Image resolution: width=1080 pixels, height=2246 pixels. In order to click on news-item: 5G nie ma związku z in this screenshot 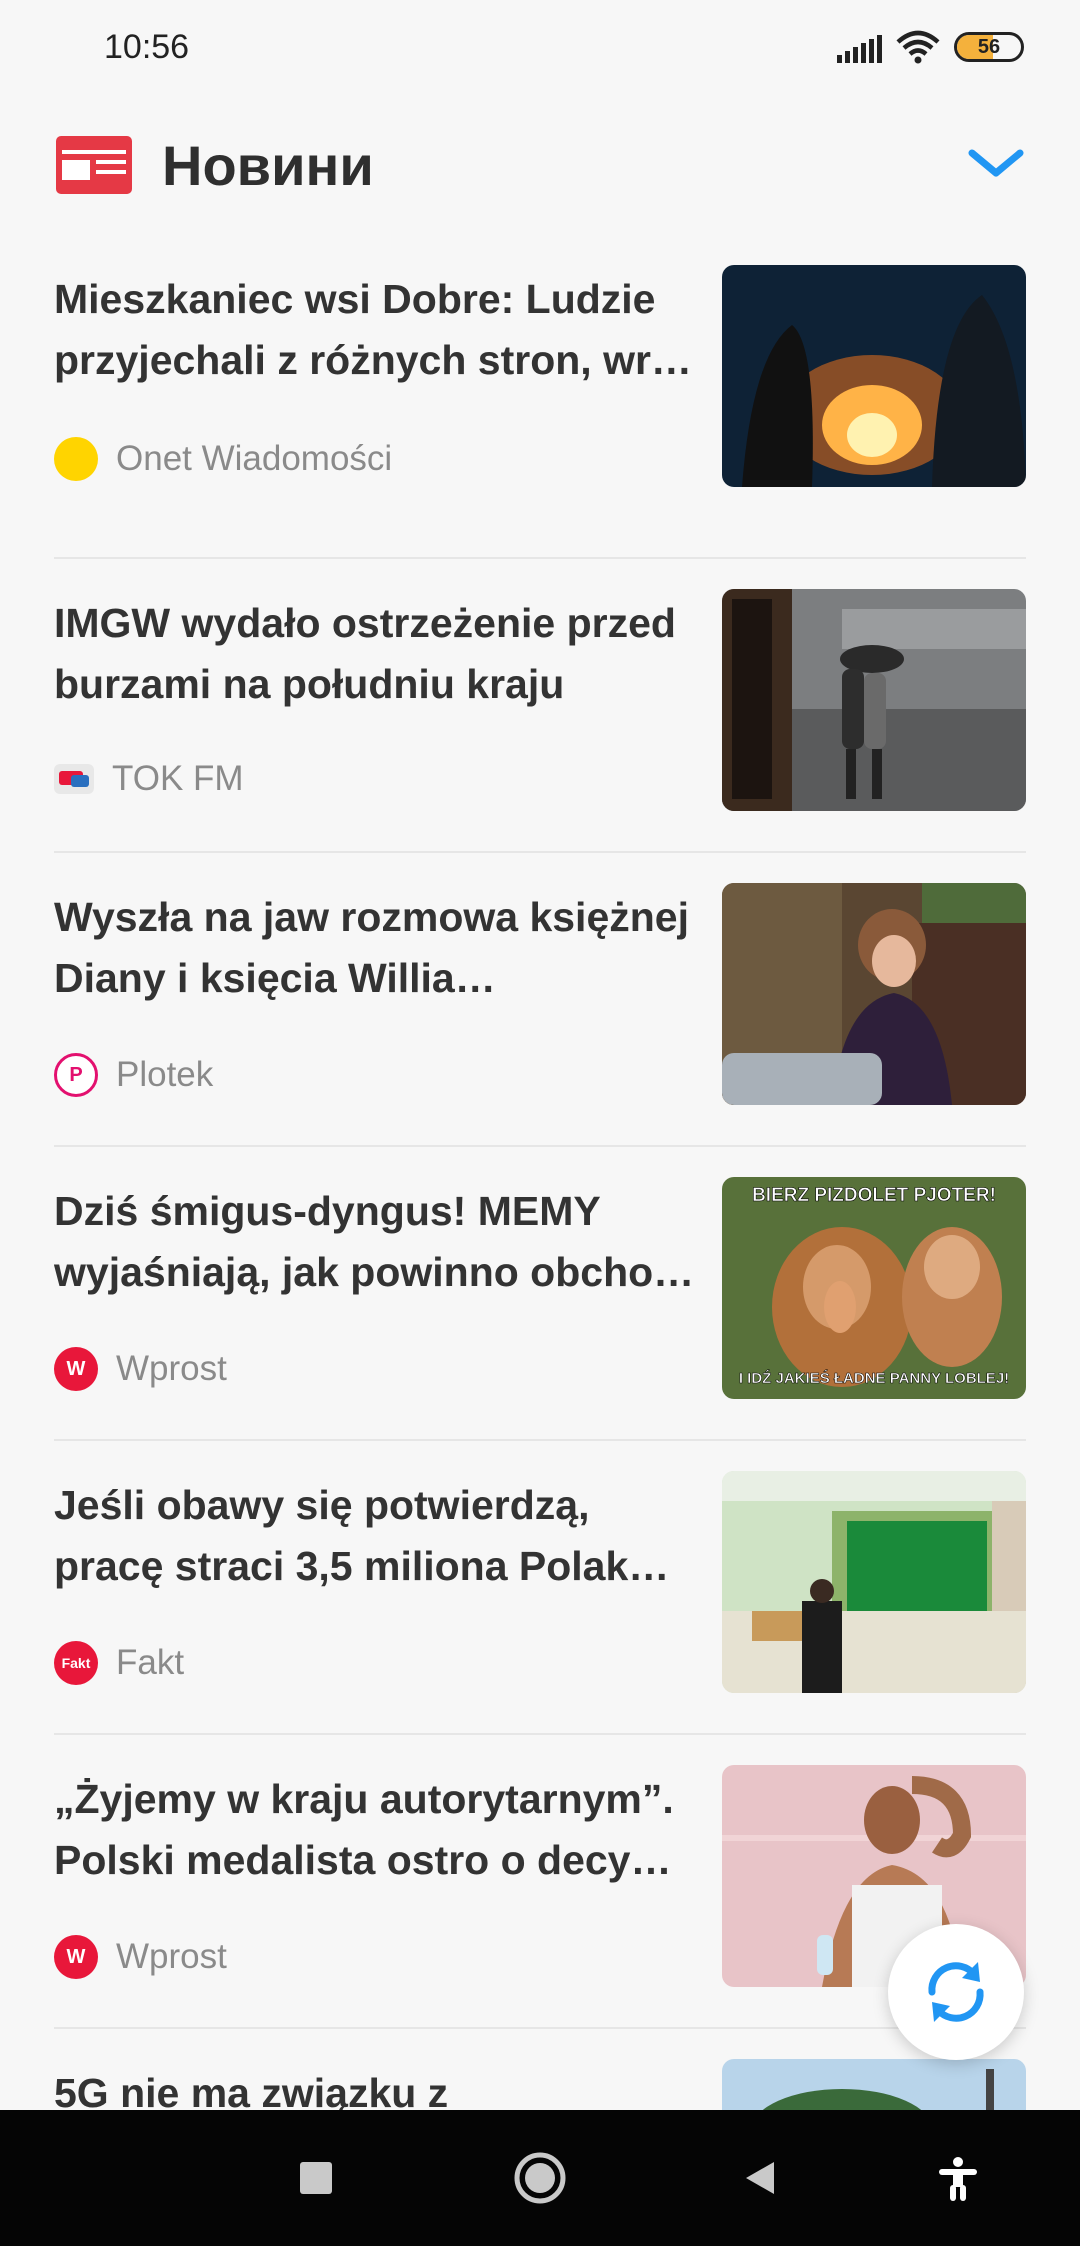, I will do `click(540, 2074)`.